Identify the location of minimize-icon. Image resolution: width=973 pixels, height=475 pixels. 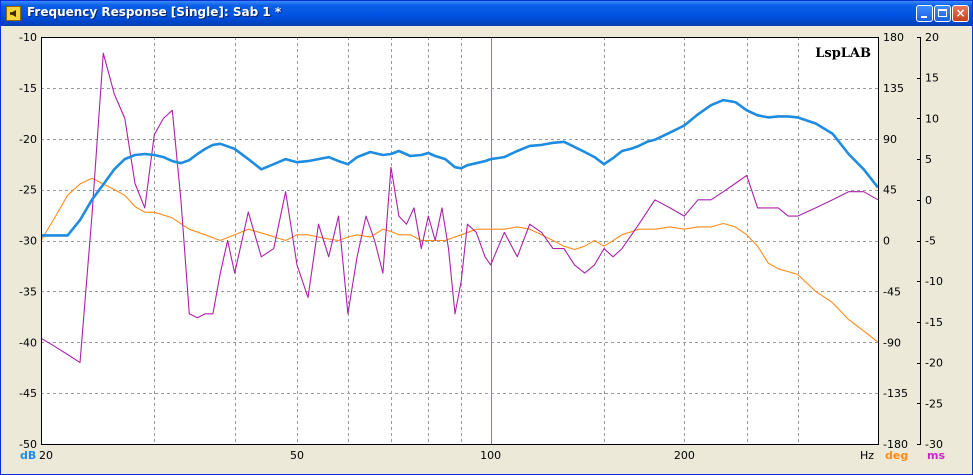
(924, 17).